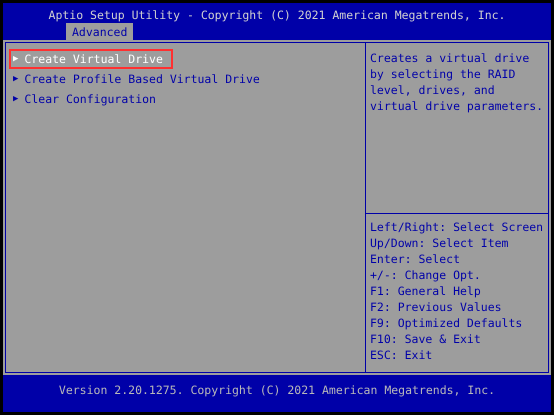  I want to click on version-text: Version 2.20.1275. Copyright (C) 2021 American Megatrends, Inc., so click(277, 390).